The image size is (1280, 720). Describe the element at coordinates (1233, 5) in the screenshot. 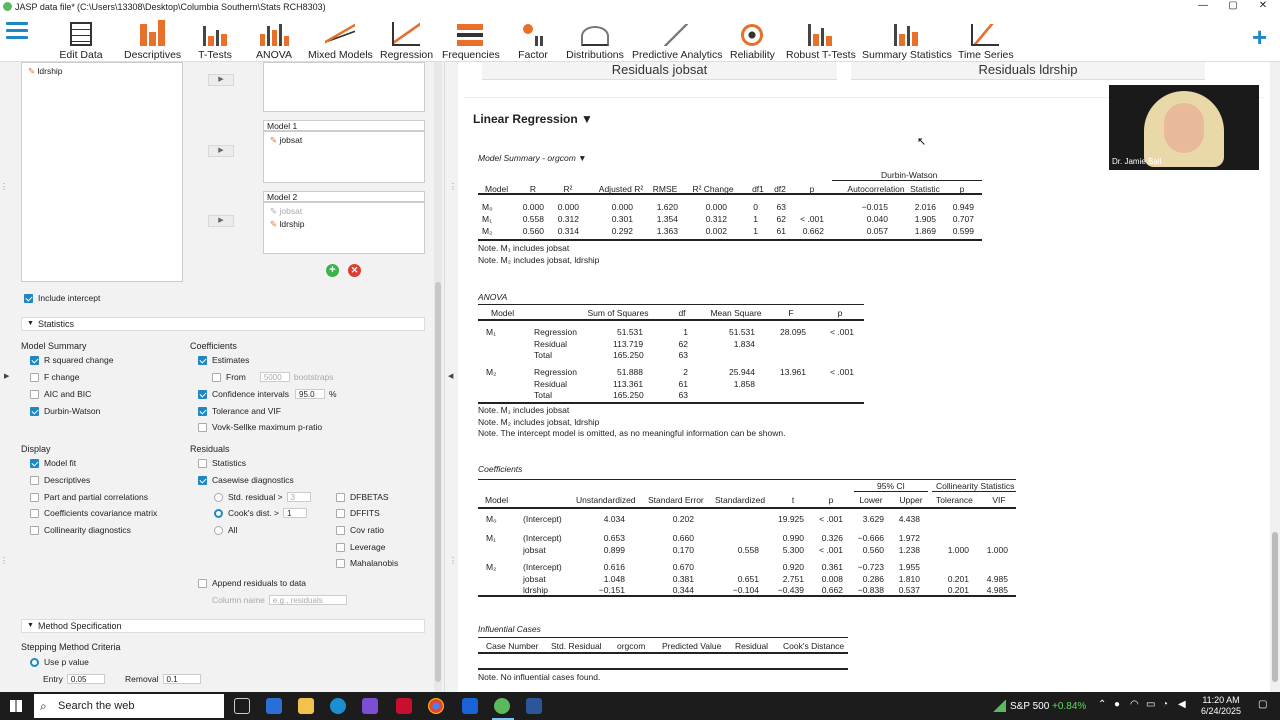

I see `maximize-button: ▢` at that location.